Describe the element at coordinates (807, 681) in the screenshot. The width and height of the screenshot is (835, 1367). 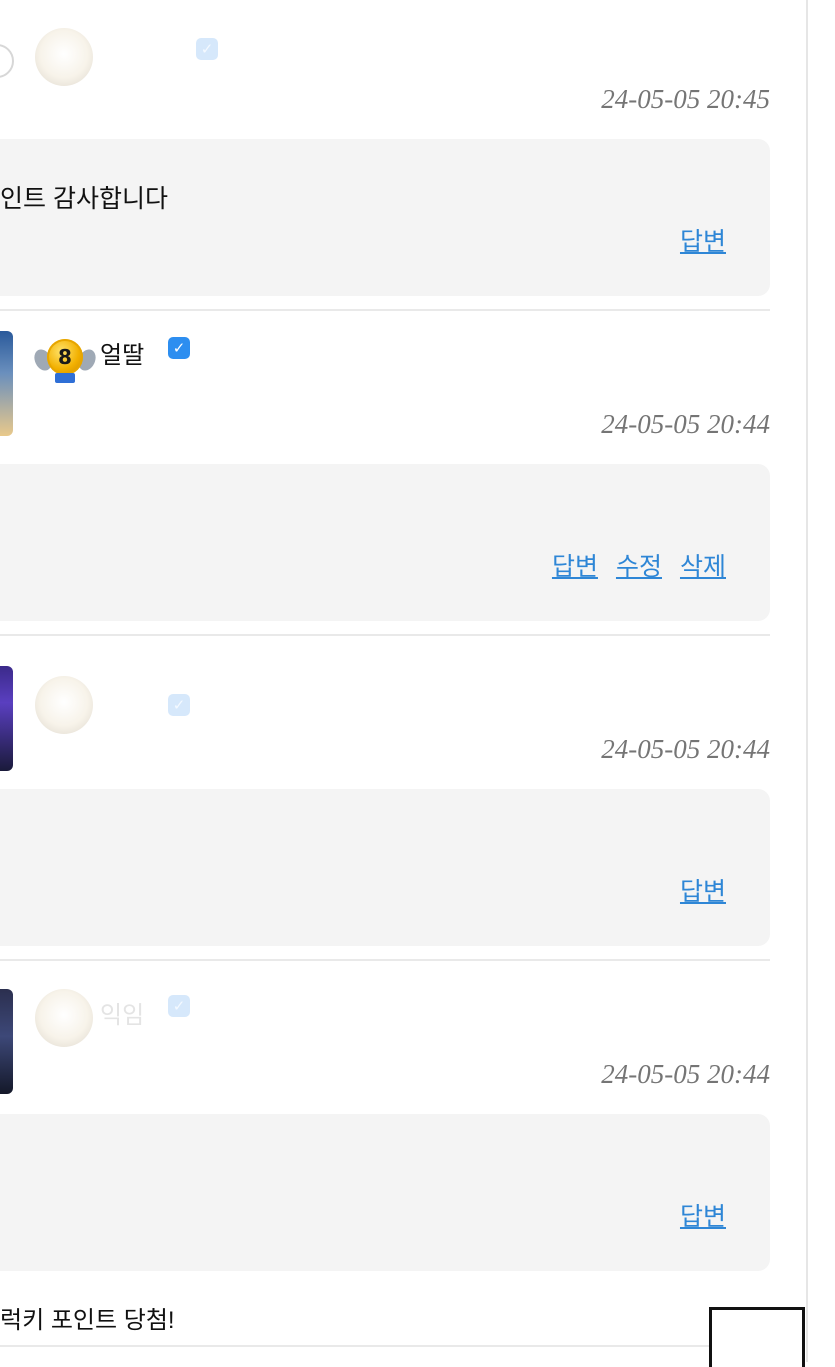
I see `scrollbar-track` at that location.